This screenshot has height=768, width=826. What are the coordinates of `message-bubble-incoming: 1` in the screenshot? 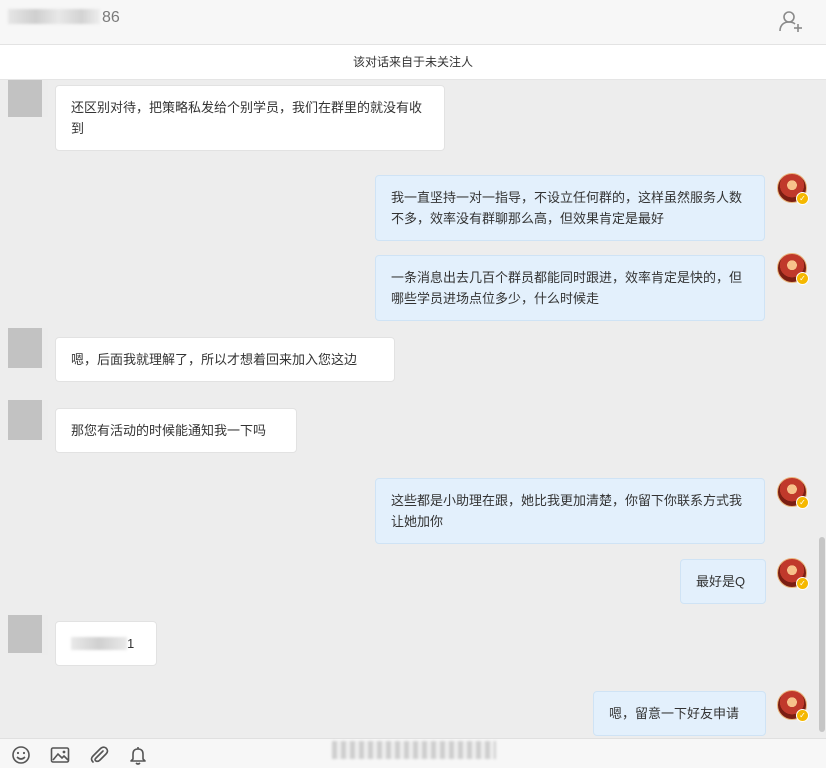 It's located at (106, 643).